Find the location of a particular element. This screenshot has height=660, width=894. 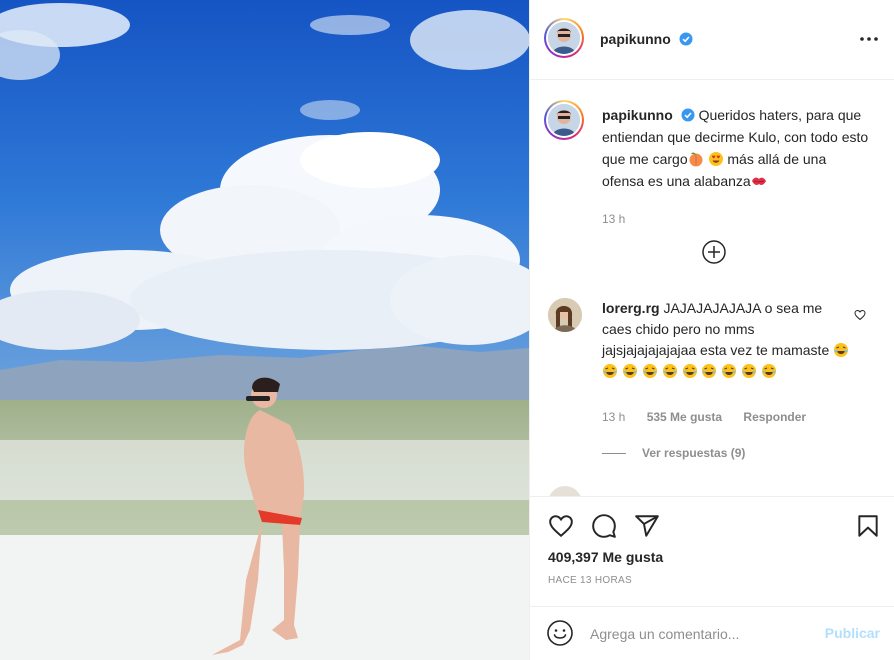

view-replies-button: Ver respuestas (9) is located at coordinates (673, 453).